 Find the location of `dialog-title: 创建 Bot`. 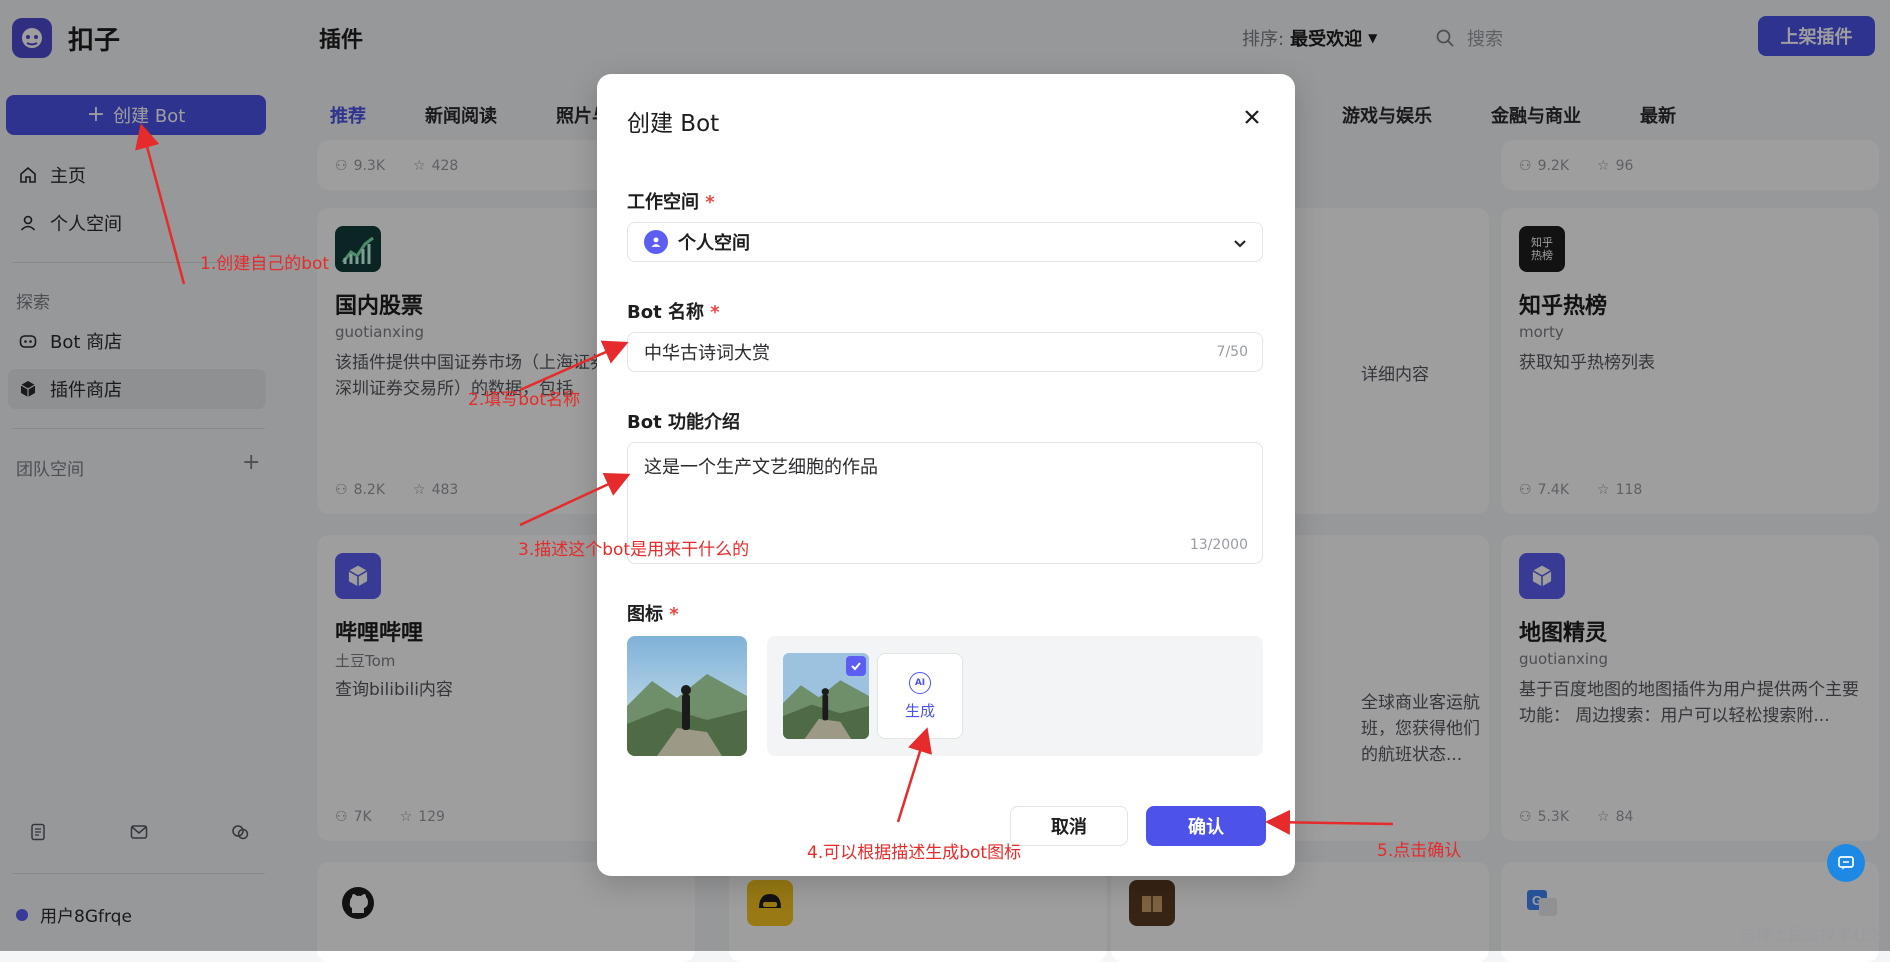

dialog-title: 创建 Bot is located at coordinates (673, 124).